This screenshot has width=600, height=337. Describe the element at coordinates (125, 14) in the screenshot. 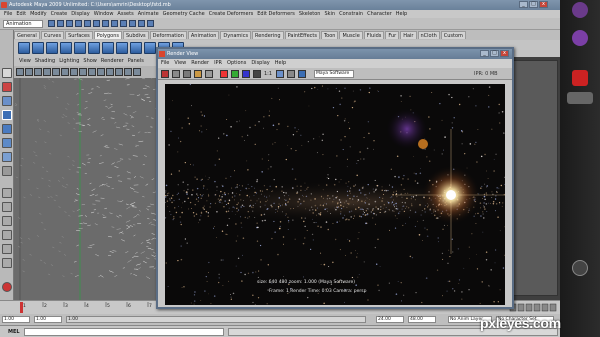

I see `menu-assets: Assets` at that location.